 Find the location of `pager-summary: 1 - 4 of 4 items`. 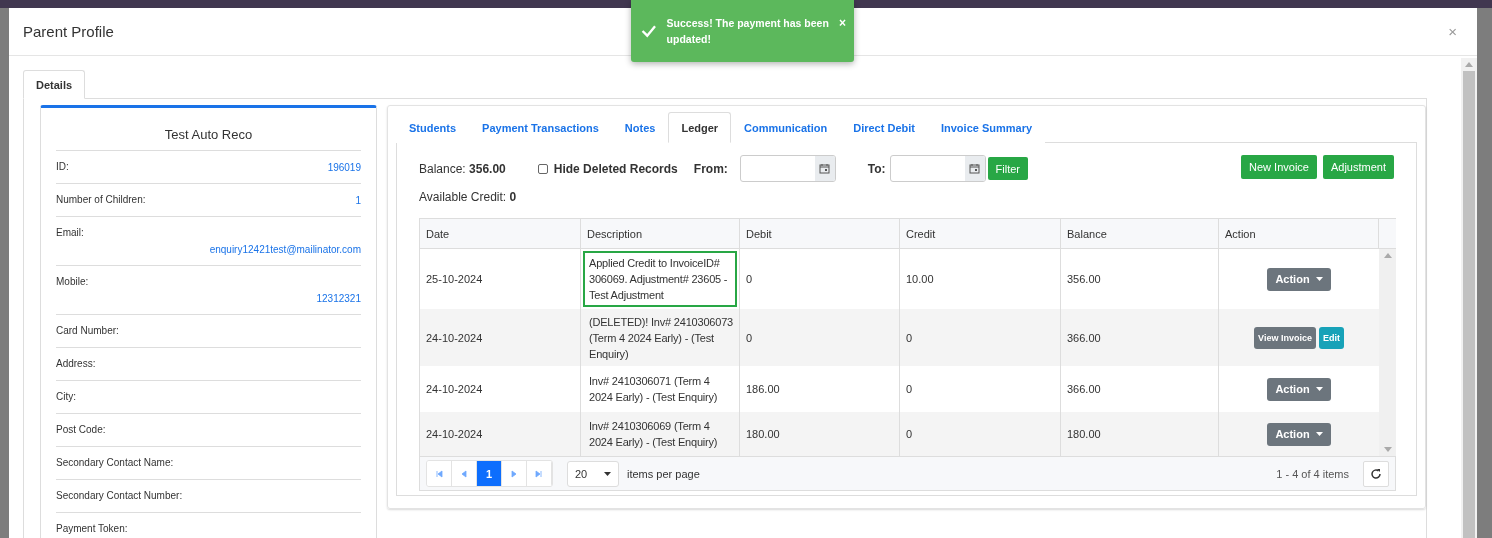

pager-summary: 1 - 4 of 4 items is located at coordinates (1312, 473).